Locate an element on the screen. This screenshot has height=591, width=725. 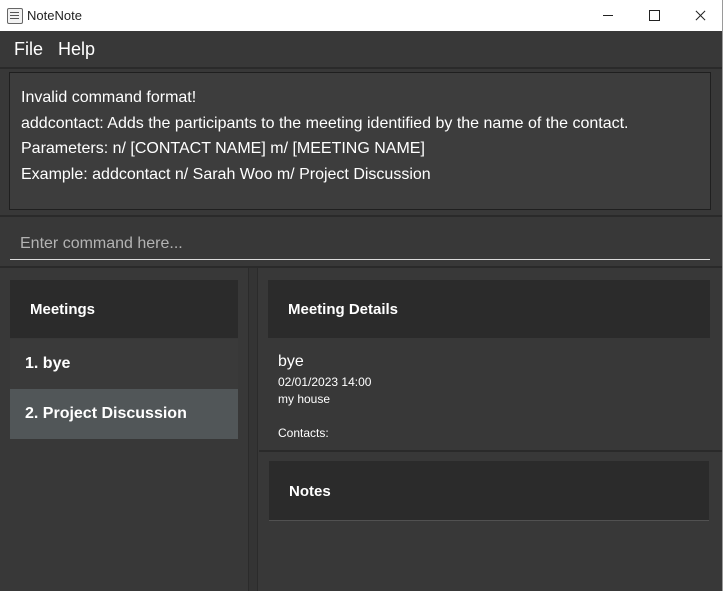
meeting-details-header: Meeting Details is located at coordinates (489, 309).